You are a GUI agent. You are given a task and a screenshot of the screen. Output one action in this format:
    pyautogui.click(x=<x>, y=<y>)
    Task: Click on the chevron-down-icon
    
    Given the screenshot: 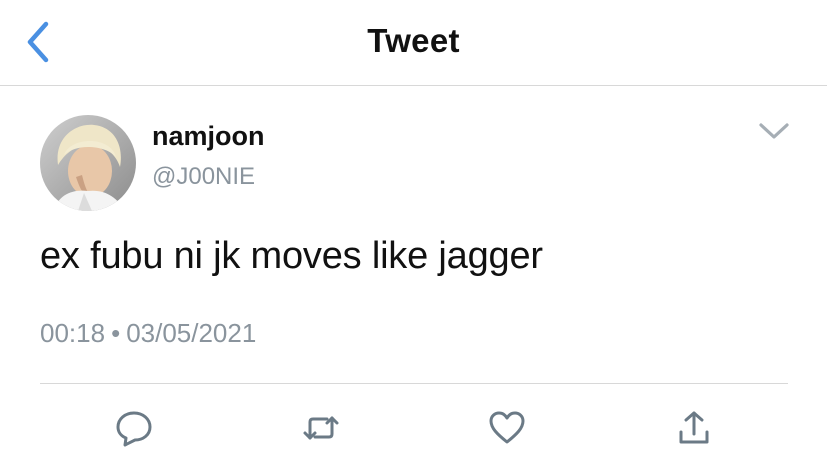 What is the action you would take?
    pyautogui.click(x=774, y=131)
    